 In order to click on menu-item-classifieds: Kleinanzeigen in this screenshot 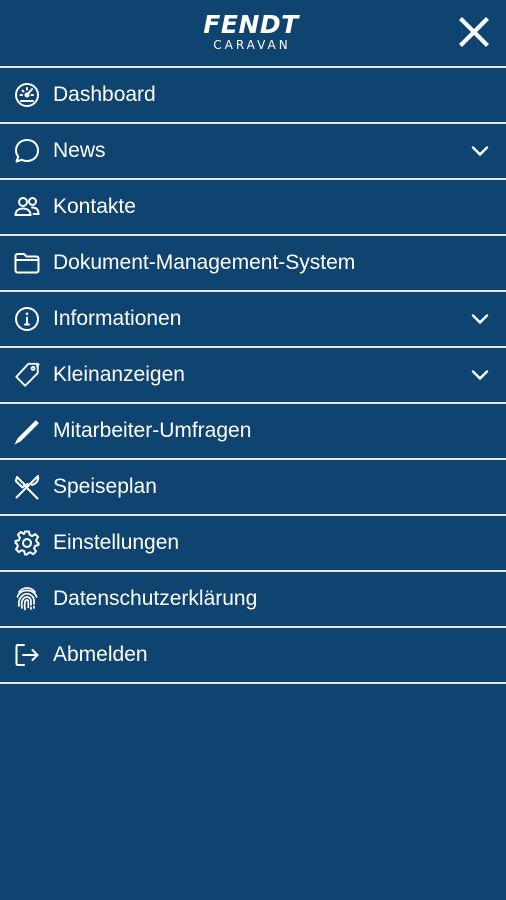, I will do `click(253, 376)`.